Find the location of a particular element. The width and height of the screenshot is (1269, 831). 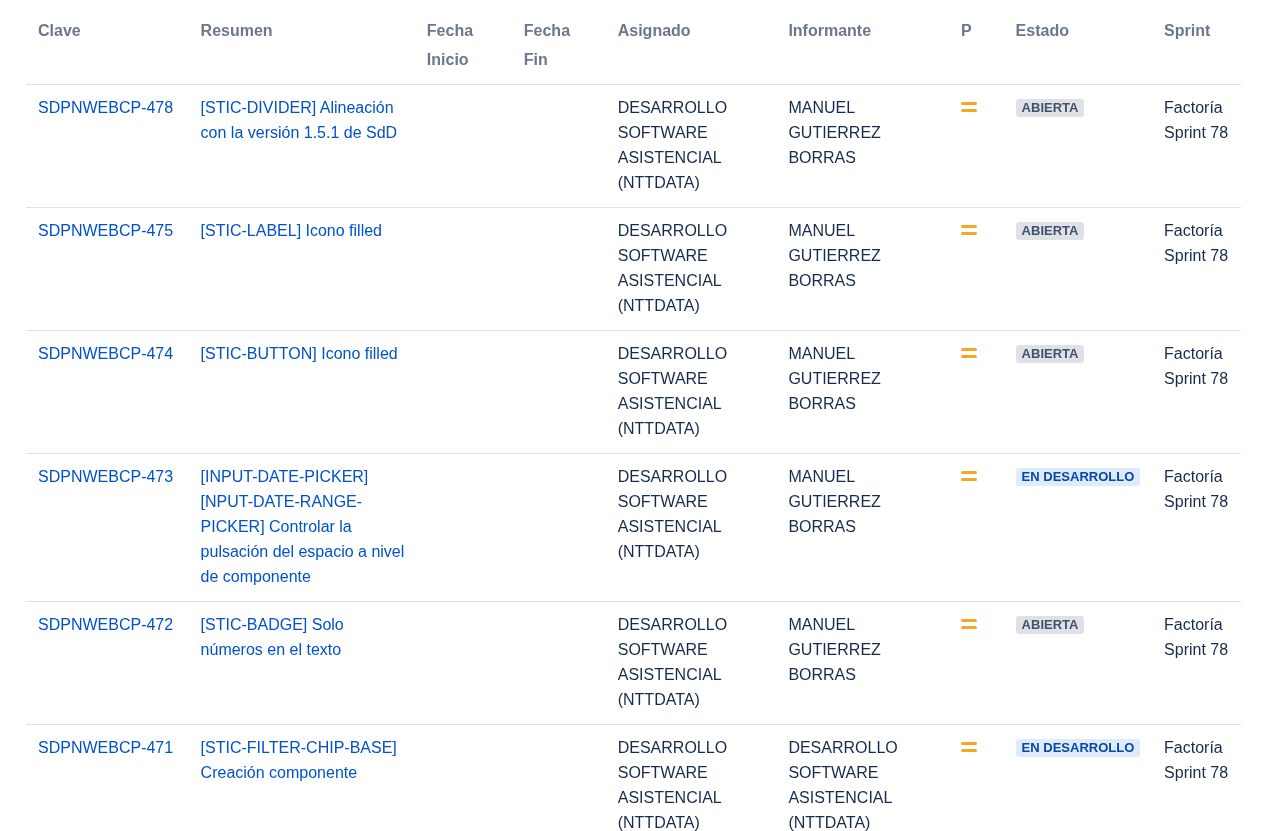

issue-key-link: SDPNWEBCP-475 is located at coordinates (108, 230).